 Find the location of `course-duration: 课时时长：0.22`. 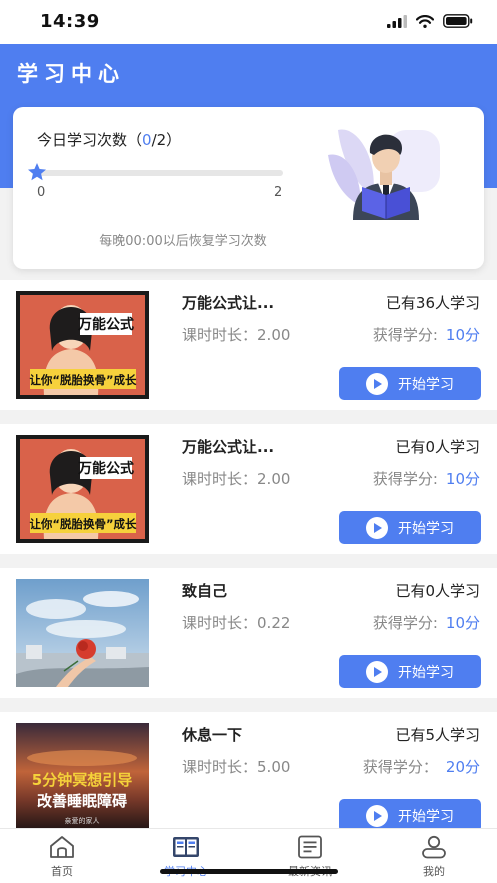

course-duration: 课时时长：0.22 is located at coordinates (236, 622).